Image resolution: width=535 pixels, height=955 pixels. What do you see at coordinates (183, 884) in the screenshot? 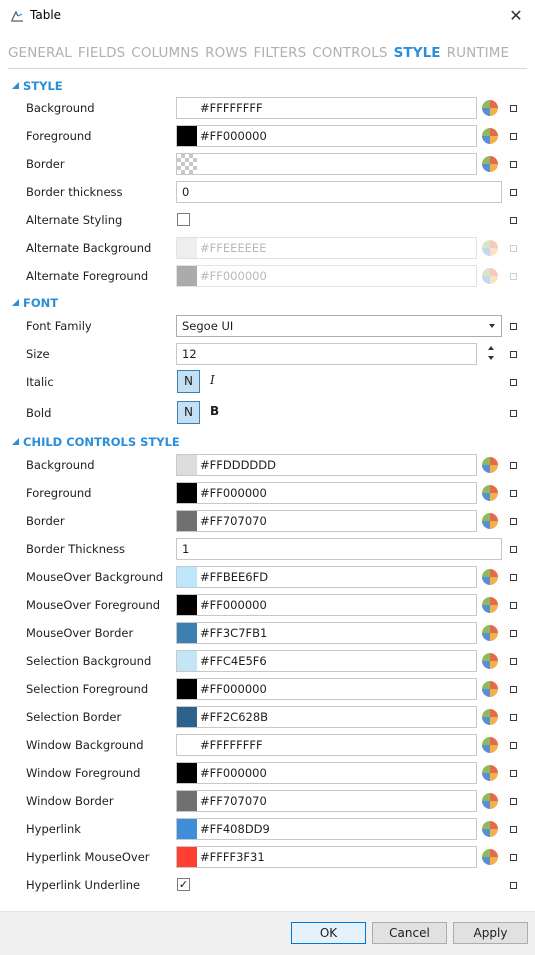
I see `hyperlink-underline-checkbox: ✓` at bounding box center [183, 884].